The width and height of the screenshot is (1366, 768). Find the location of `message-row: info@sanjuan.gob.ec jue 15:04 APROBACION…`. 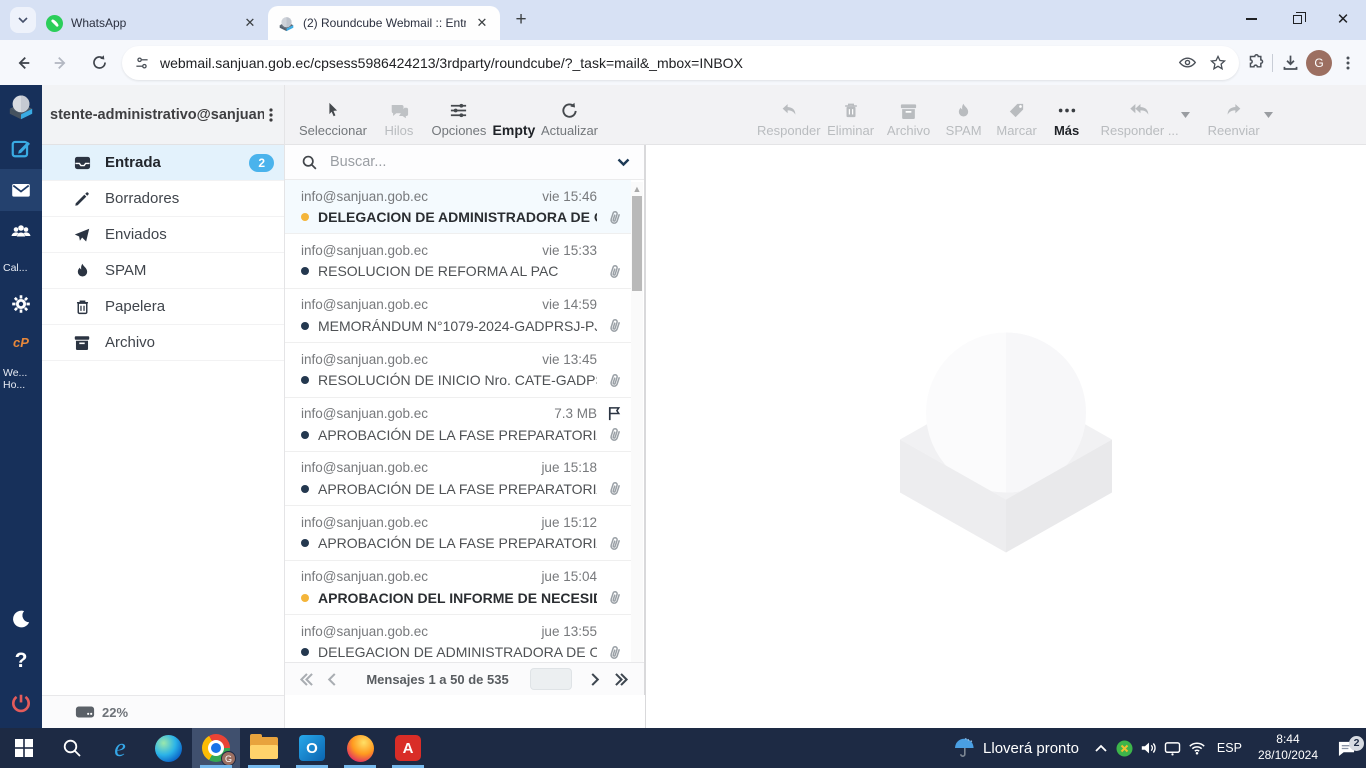

message-row: info@sanjuan.gob.ec jue 15:04 APROBACION… is located at coordinates (458, 588).